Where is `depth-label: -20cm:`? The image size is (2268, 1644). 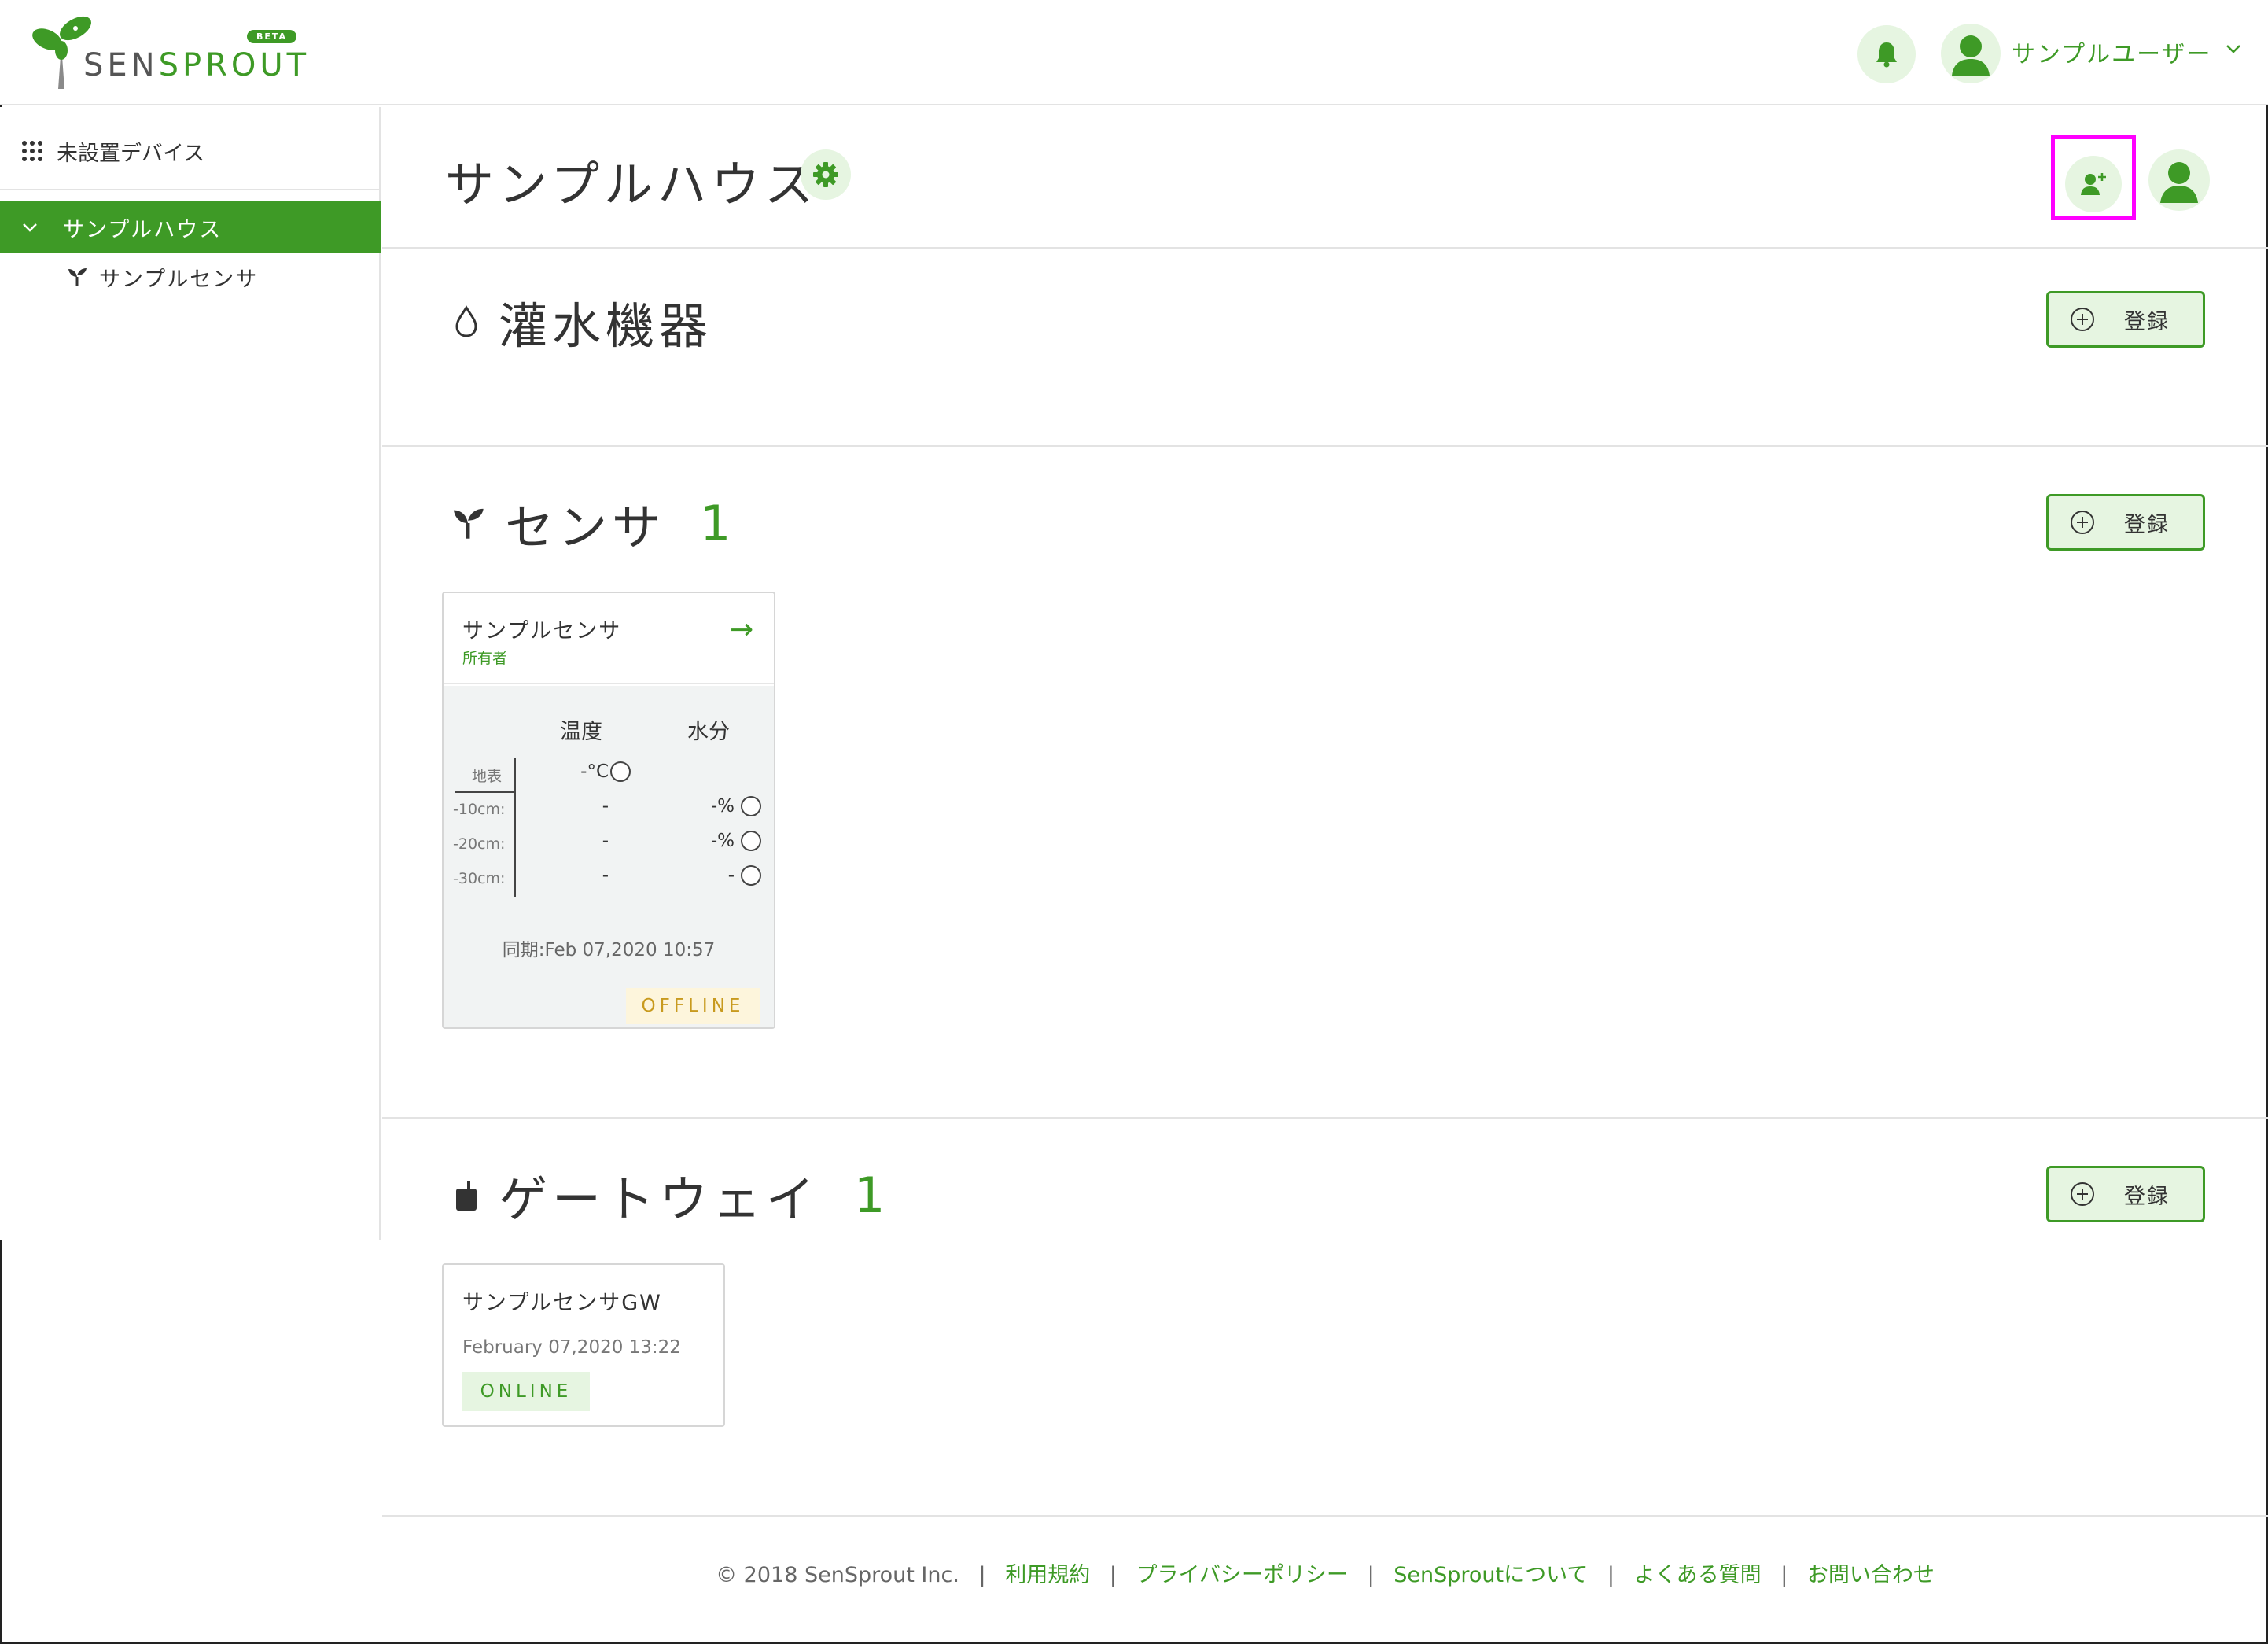 depth-label: -20cm: is located at coordinates (480, 844).